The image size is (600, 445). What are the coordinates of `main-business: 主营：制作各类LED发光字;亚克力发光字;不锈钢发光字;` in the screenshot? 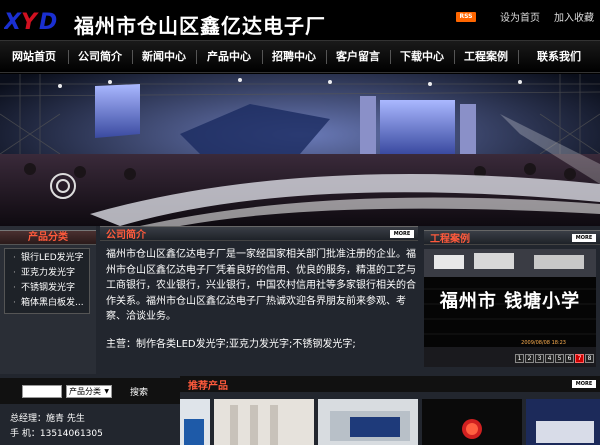 It's located at (231, 344).